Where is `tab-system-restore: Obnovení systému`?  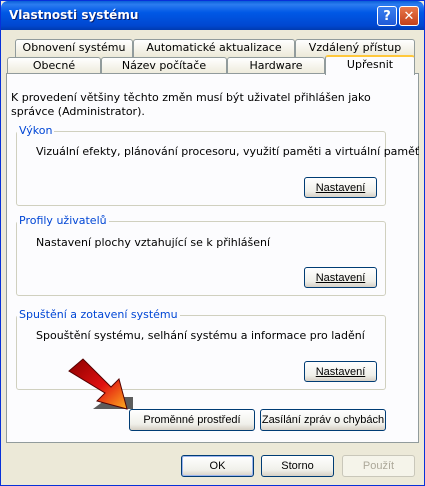
tab-system-restore: Obnovení systému is located at coordinates (74, 48).